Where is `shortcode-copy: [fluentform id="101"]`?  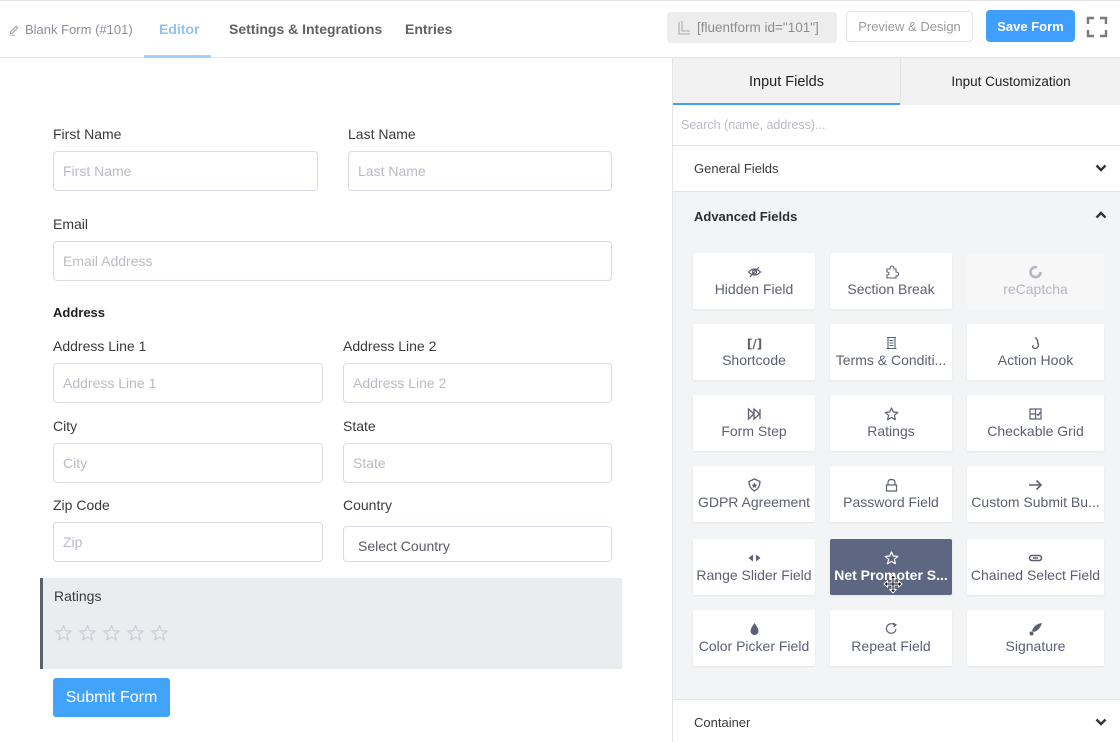
shortcode-copy: [fluentform id="101"] is located at coordinates (752, 27).